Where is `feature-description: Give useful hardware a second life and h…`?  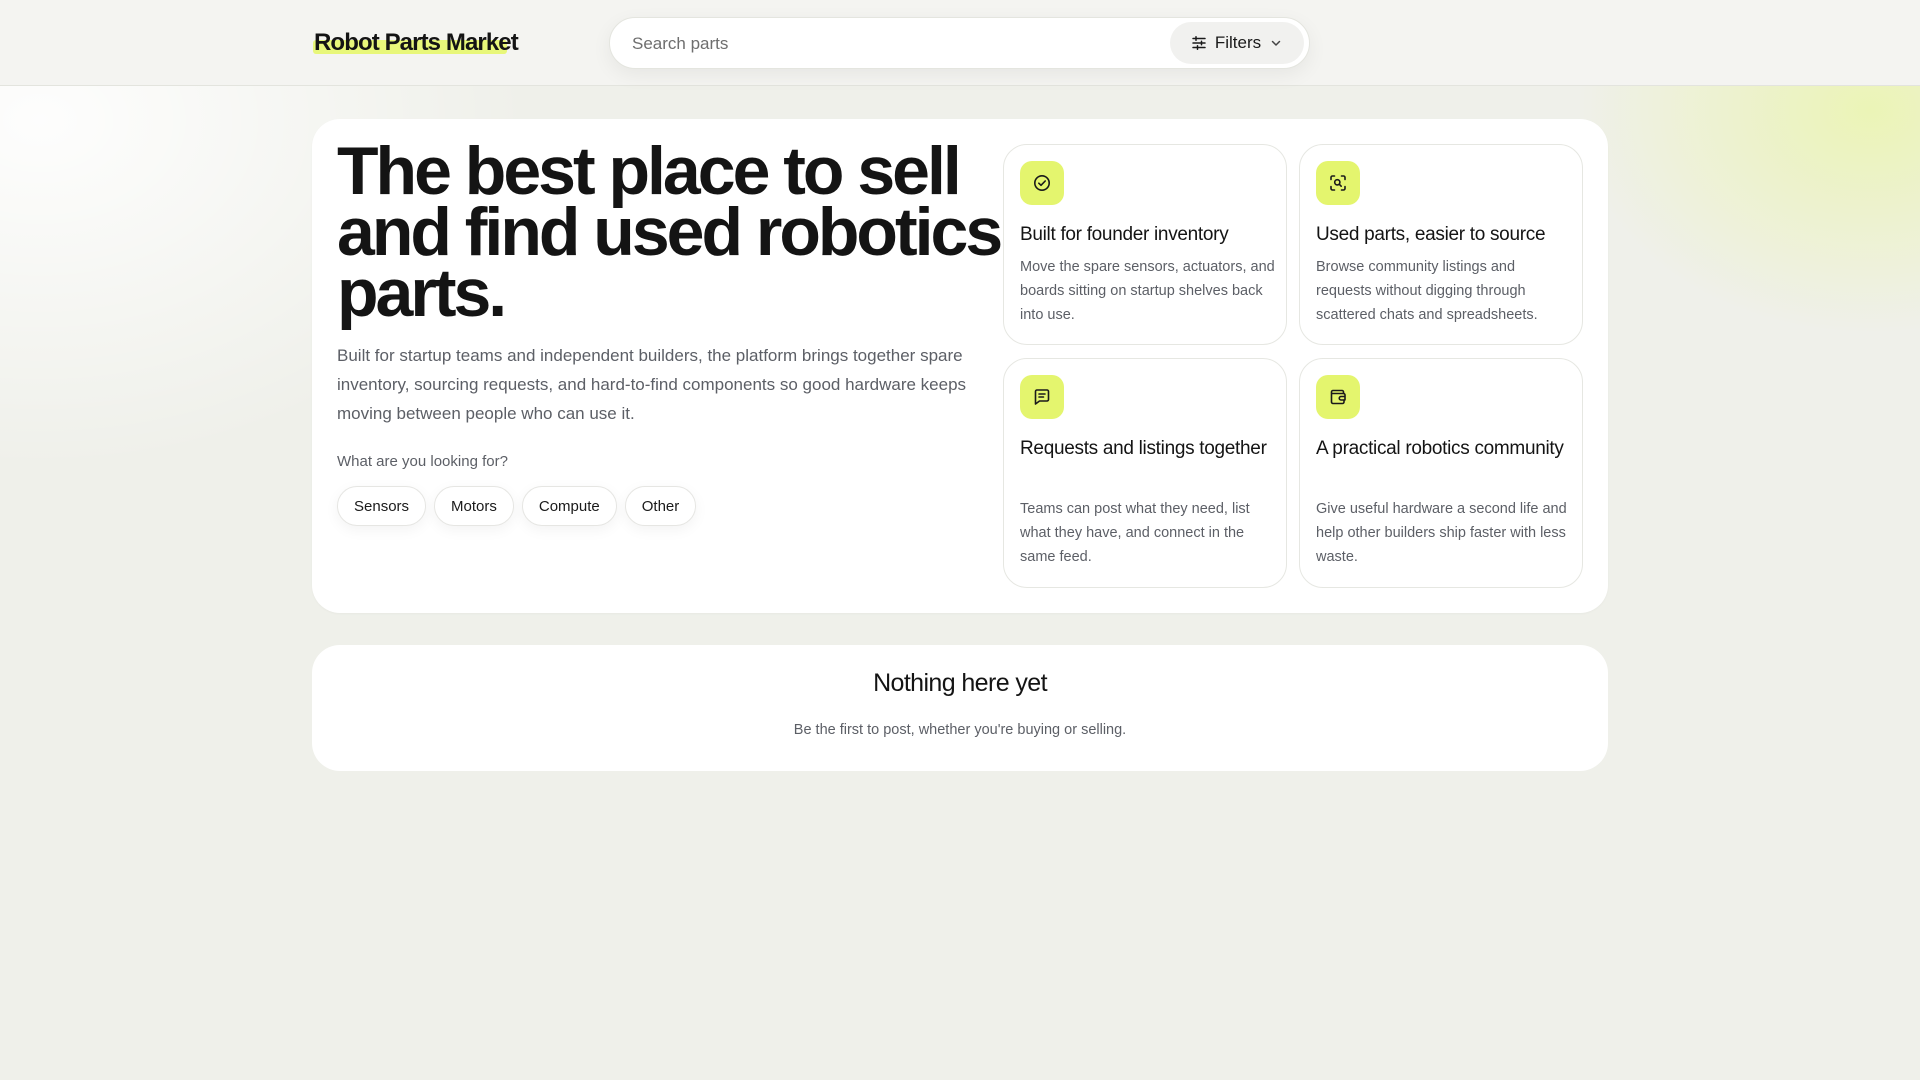
feature-description: Give useful hardware a second life and h… is located at coordinates (1441, 533).